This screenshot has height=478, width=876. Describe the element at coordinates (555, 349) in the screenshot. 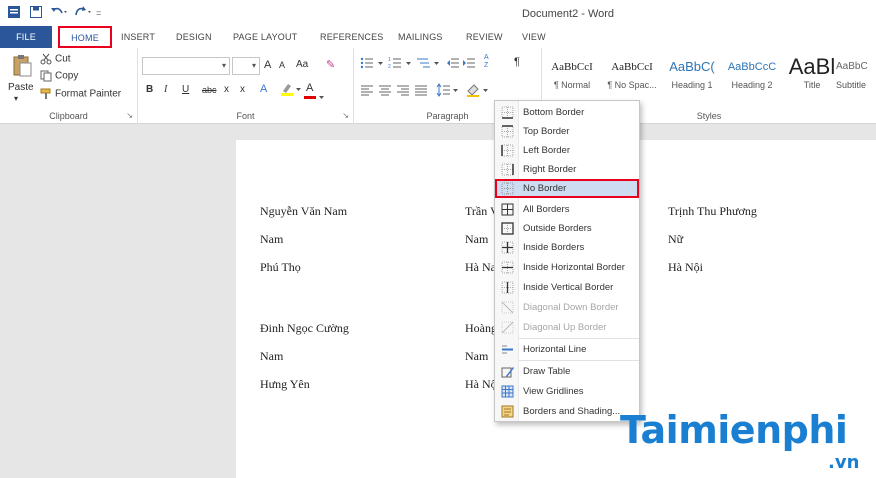

I see `menu-item-label: Horizontal Line` at that location.